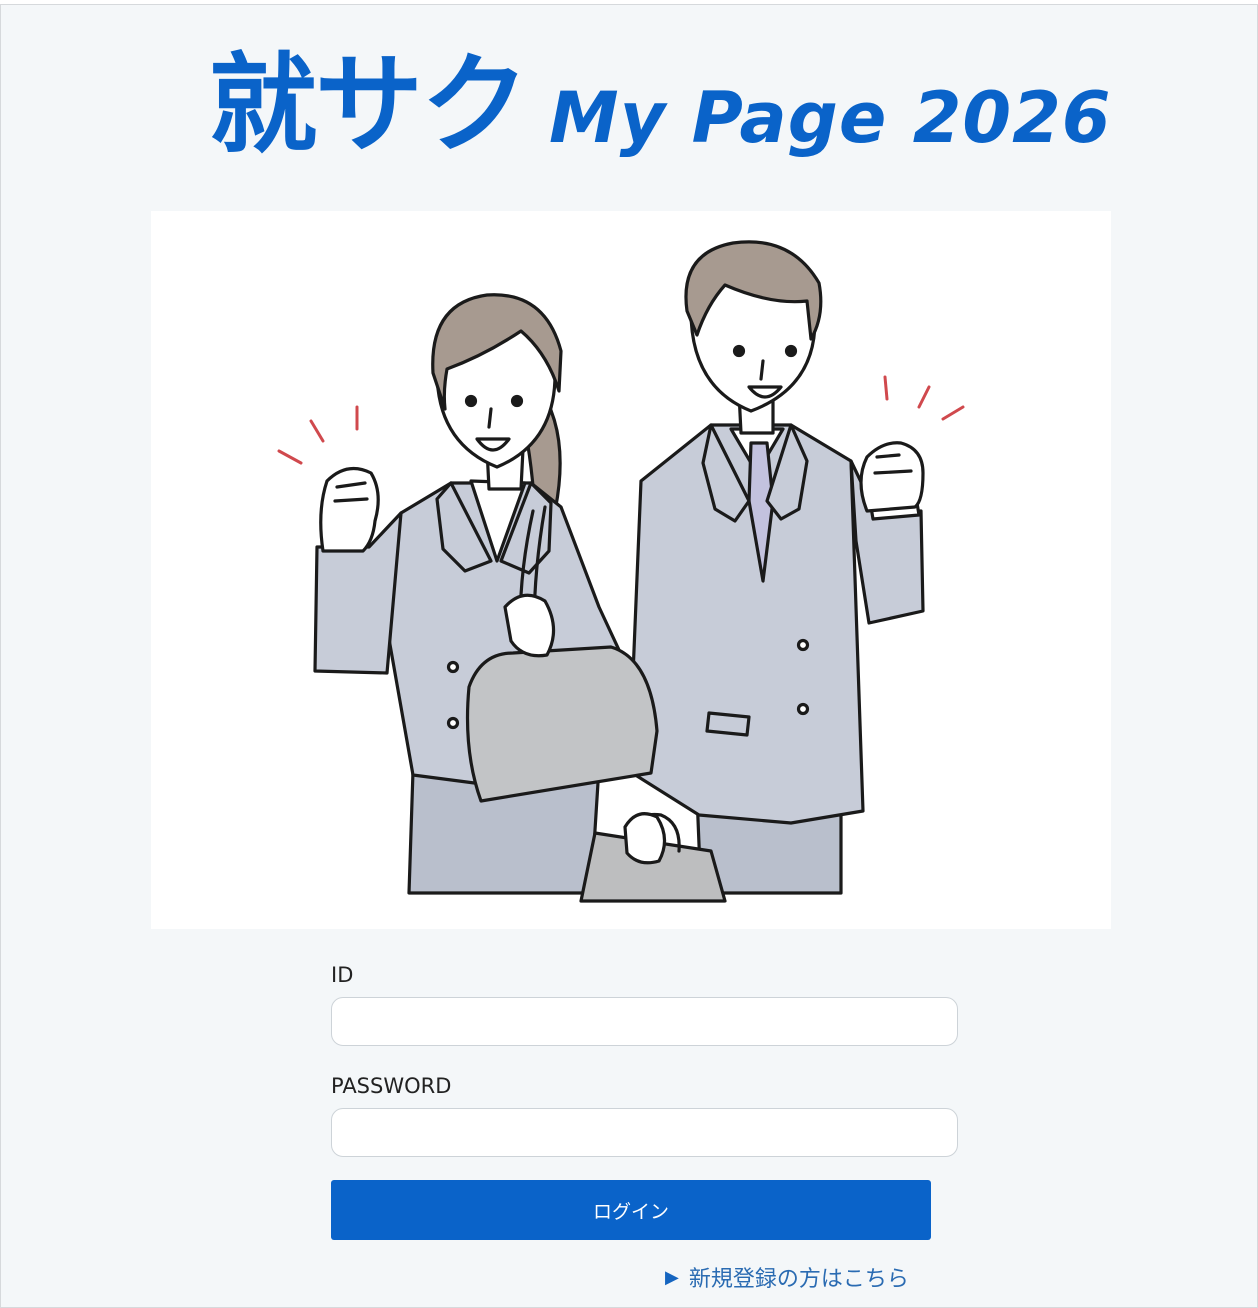  I want to click on page-title: 就サク My Page 2026, so click(660, 106).